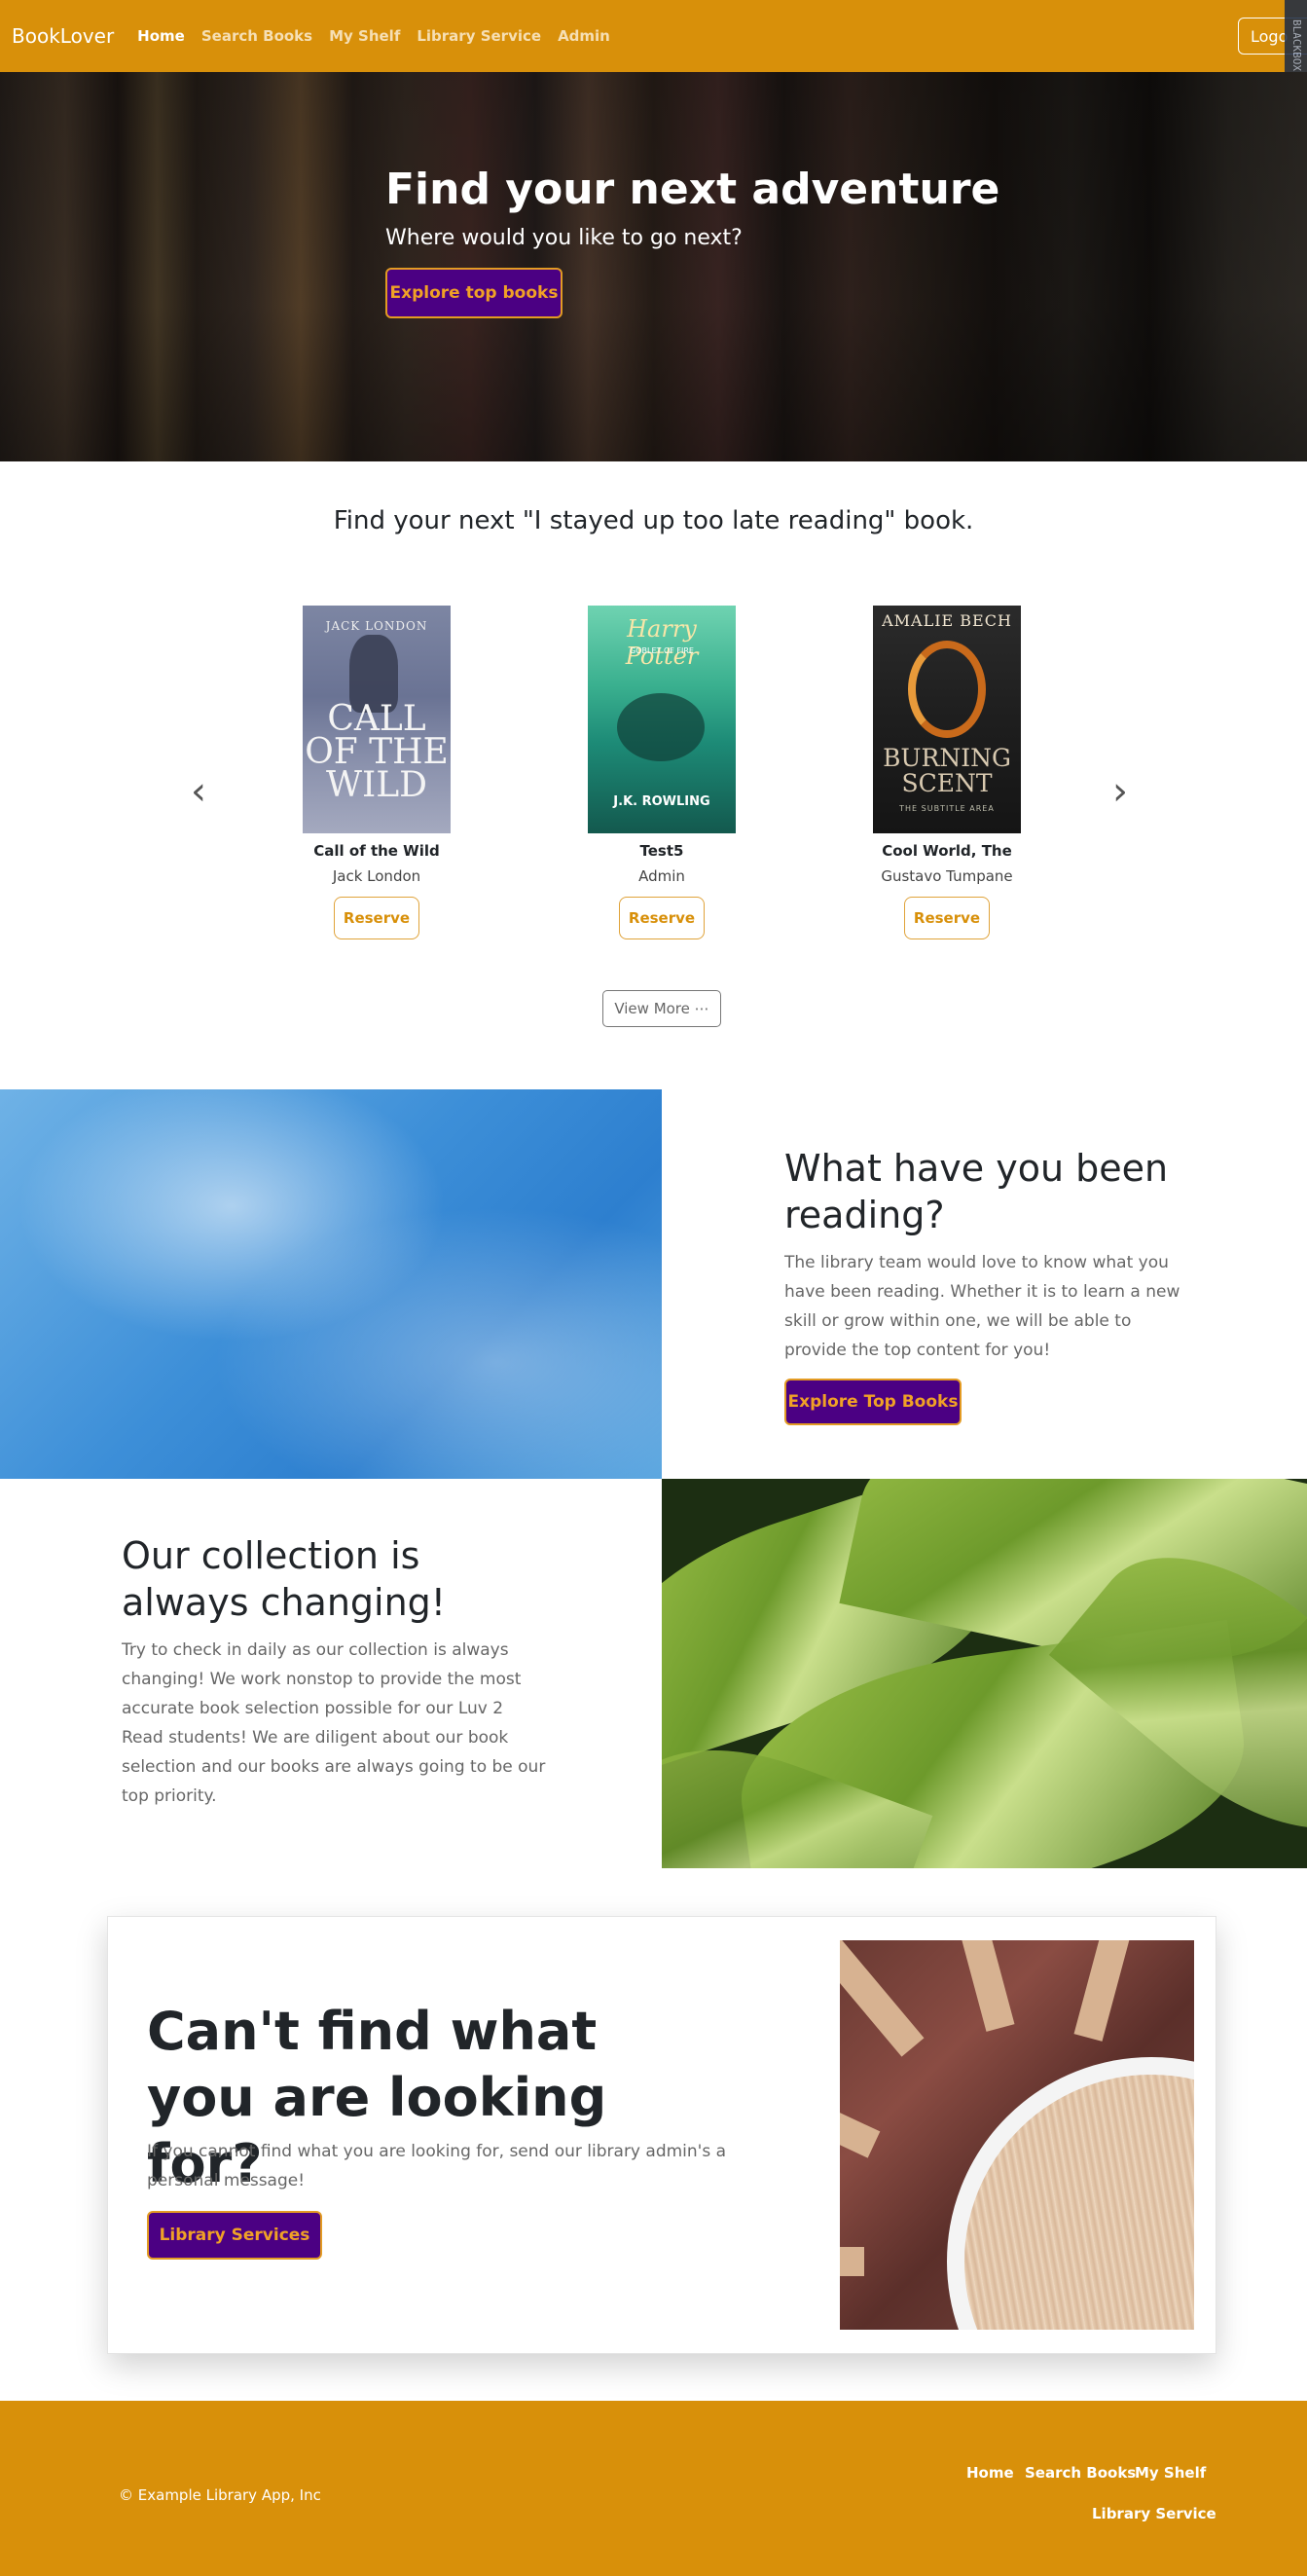  I want to click on cover-author-text: AMALIE BECH, so click(947, 620).